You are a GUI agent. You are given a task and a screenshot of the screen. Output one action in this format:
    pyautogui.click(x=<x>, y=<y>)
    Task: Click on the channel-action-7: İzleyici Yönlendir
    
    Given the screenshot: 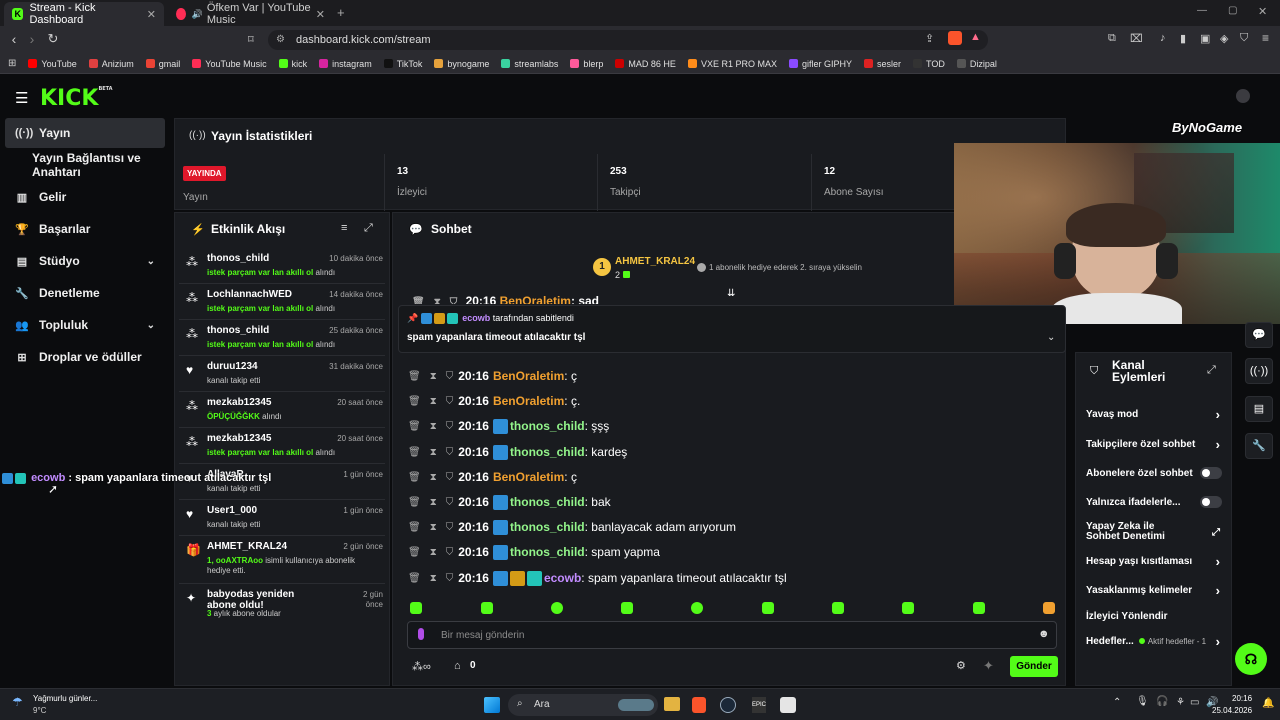 What is the action you would take?
    pyautogui.click(x=1156, y=616)
    